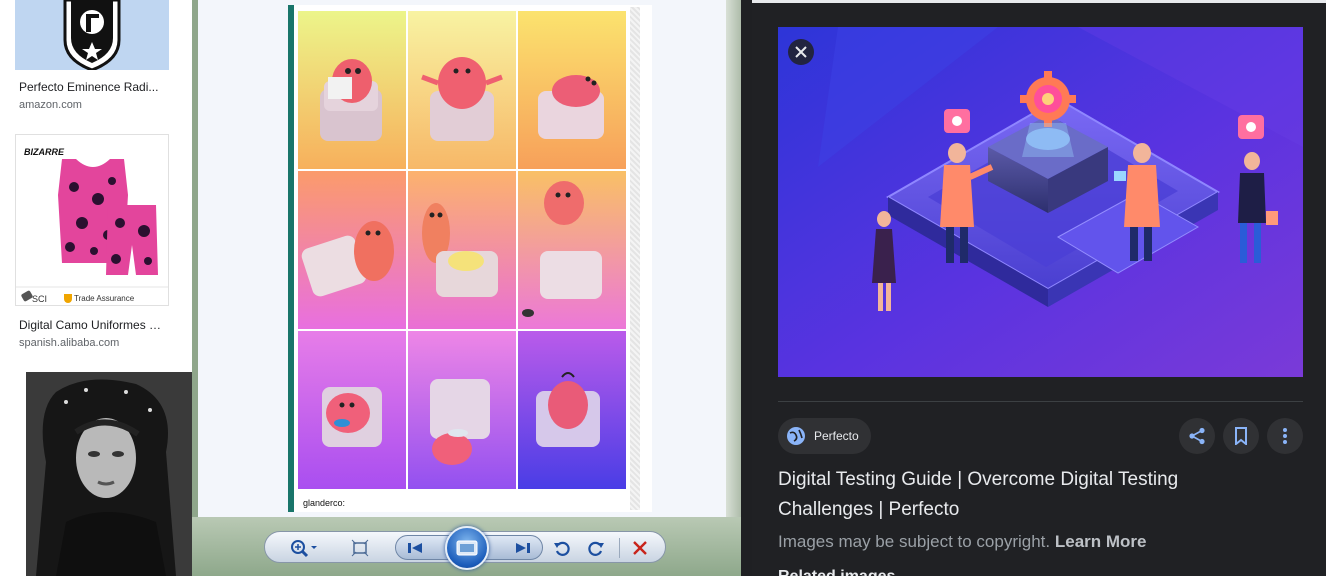  I want to click on rotate-right-button, so click(596, 548).